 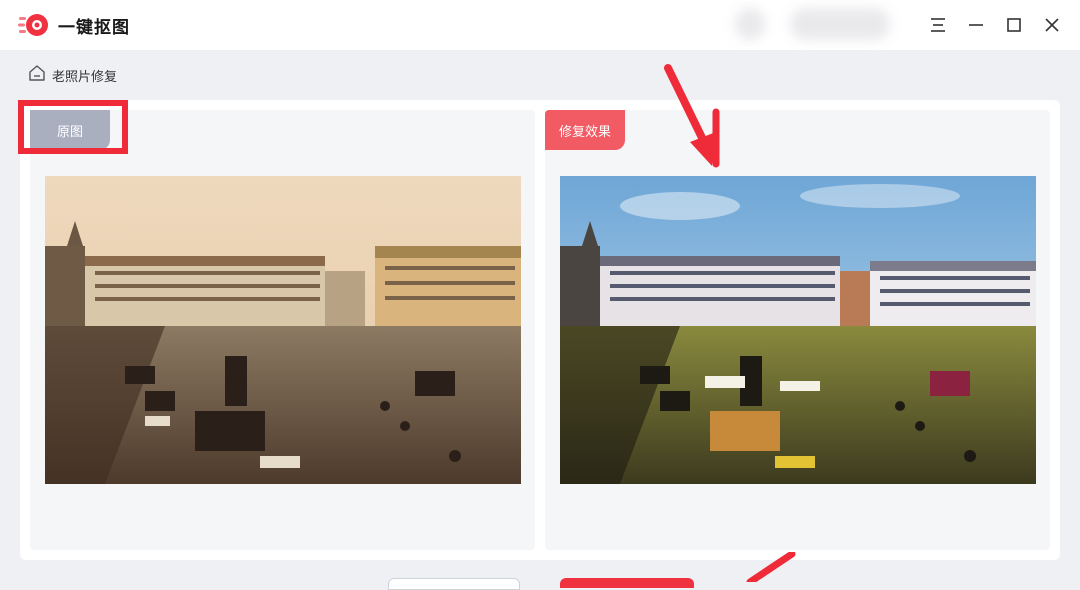 What do you see at coordinates (1052, 25) in the screenshot?
I see `close-icon` at bounding box center [1052, 25].